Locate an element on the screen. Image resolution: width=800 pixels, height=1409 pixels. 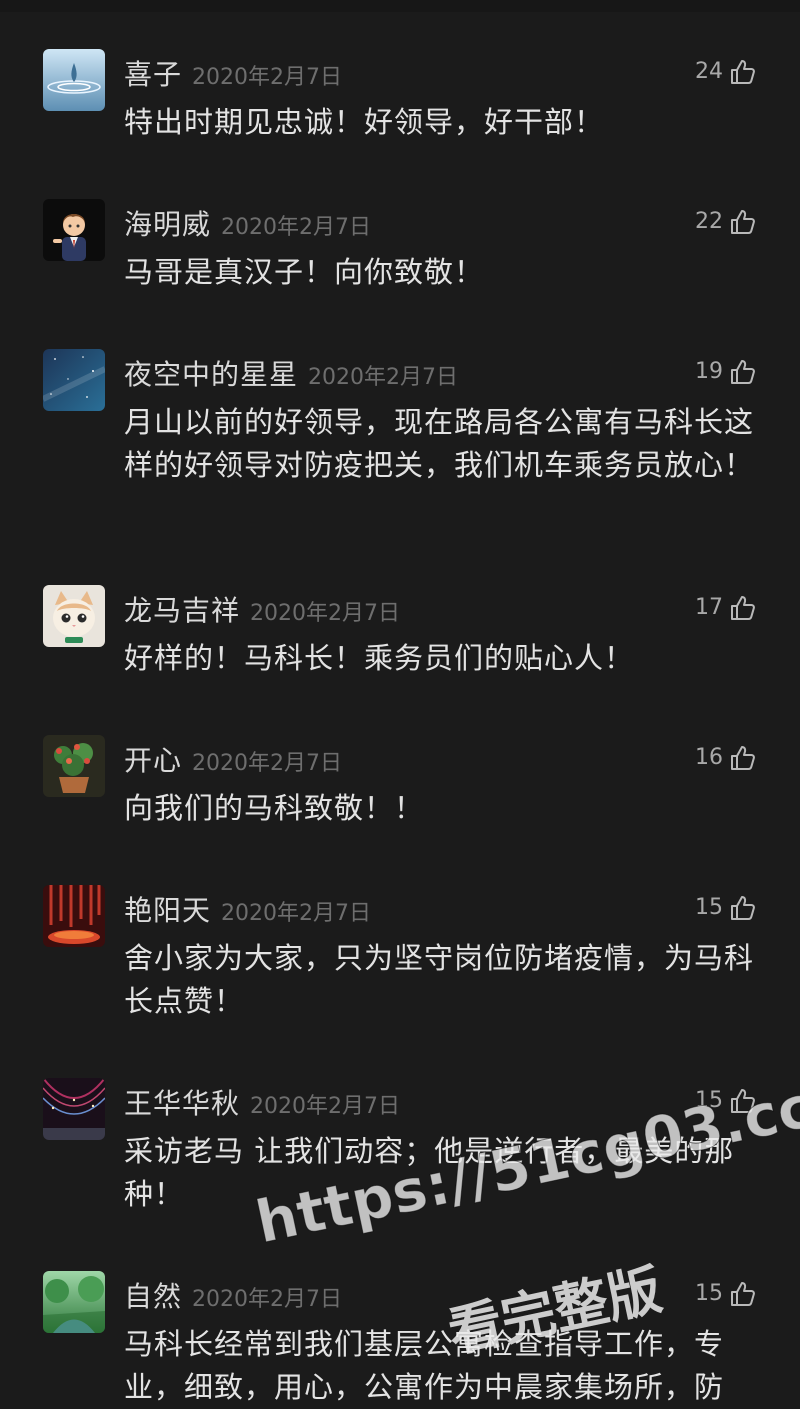
like-count: 22 is located at coordinates (709, 221).